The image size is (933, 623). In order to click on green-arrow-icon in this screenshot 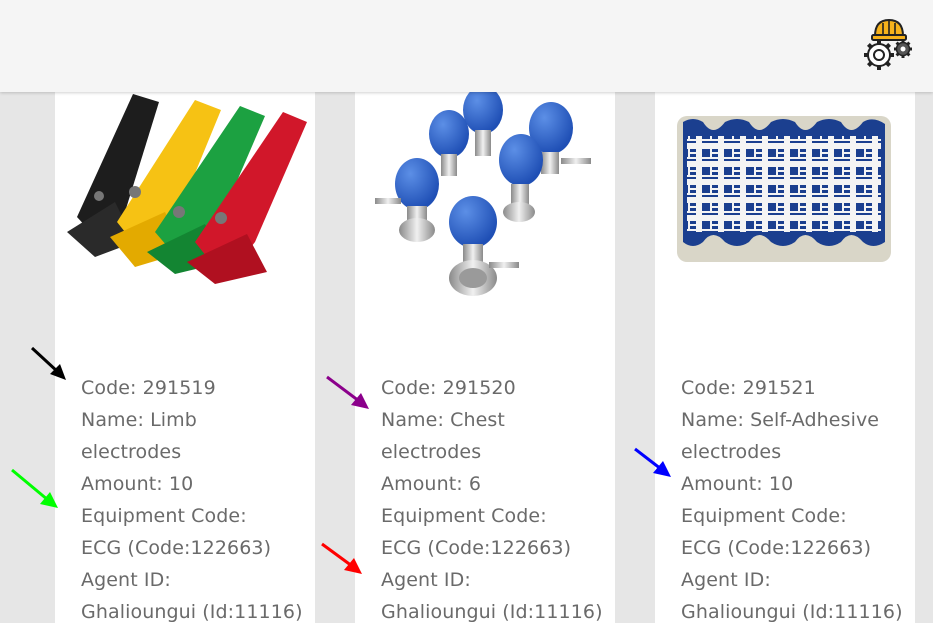, I will do `click(34, 488)`.